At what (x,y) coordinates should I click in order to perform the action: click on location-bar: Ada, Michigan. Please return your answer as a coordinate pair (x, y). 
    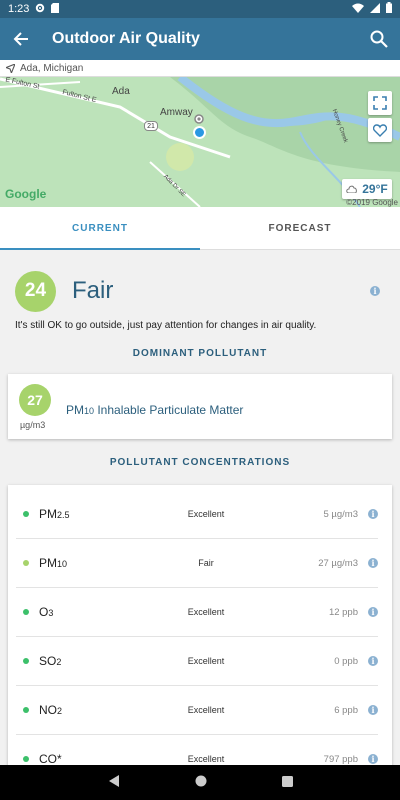
    Looking at the image, I should click on (200, 68).